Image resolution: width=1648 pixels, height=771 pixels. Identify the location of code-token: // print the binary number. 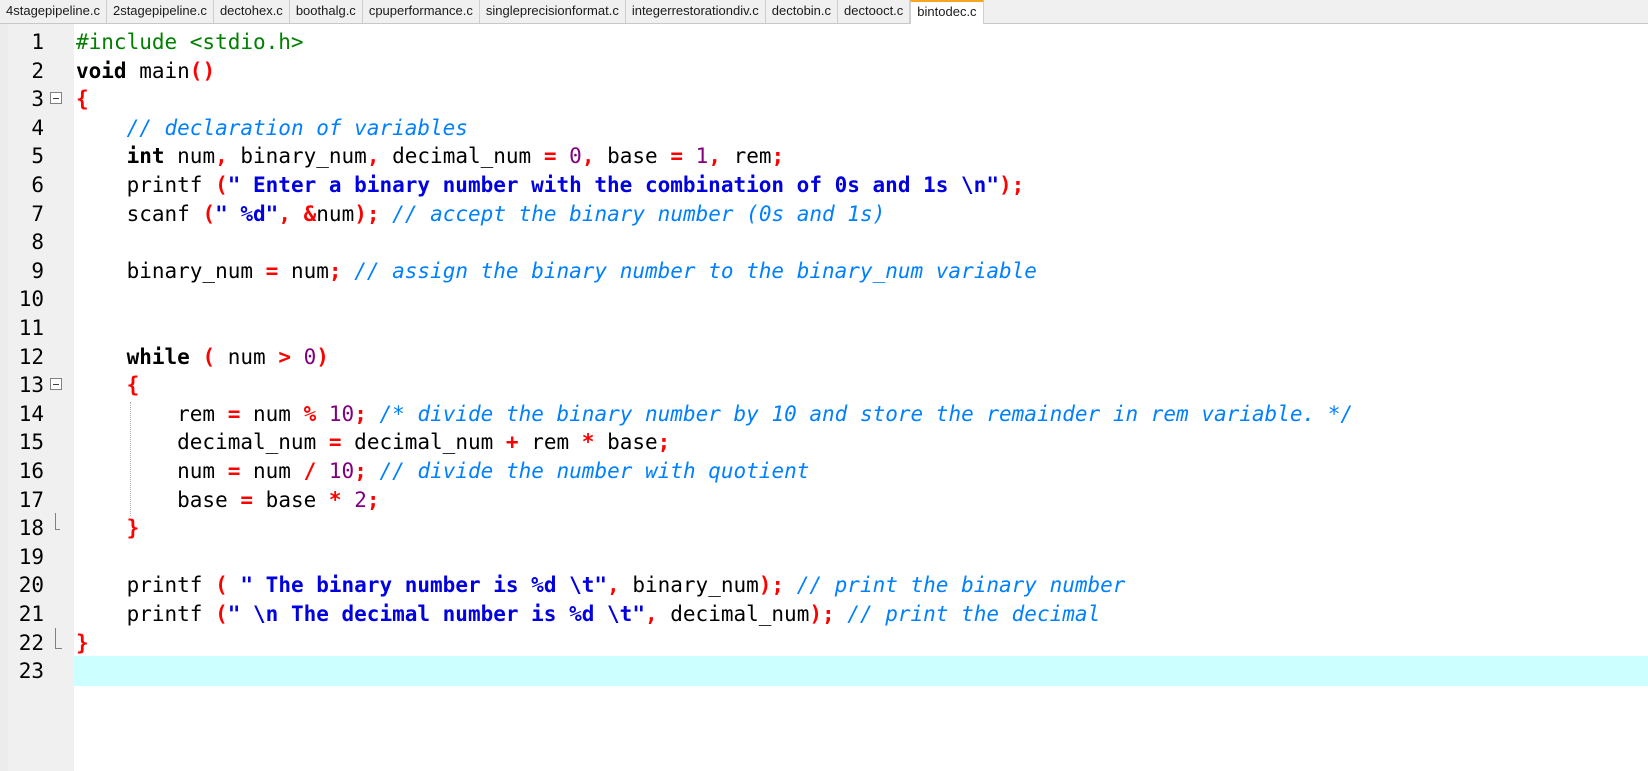
(961, 585).